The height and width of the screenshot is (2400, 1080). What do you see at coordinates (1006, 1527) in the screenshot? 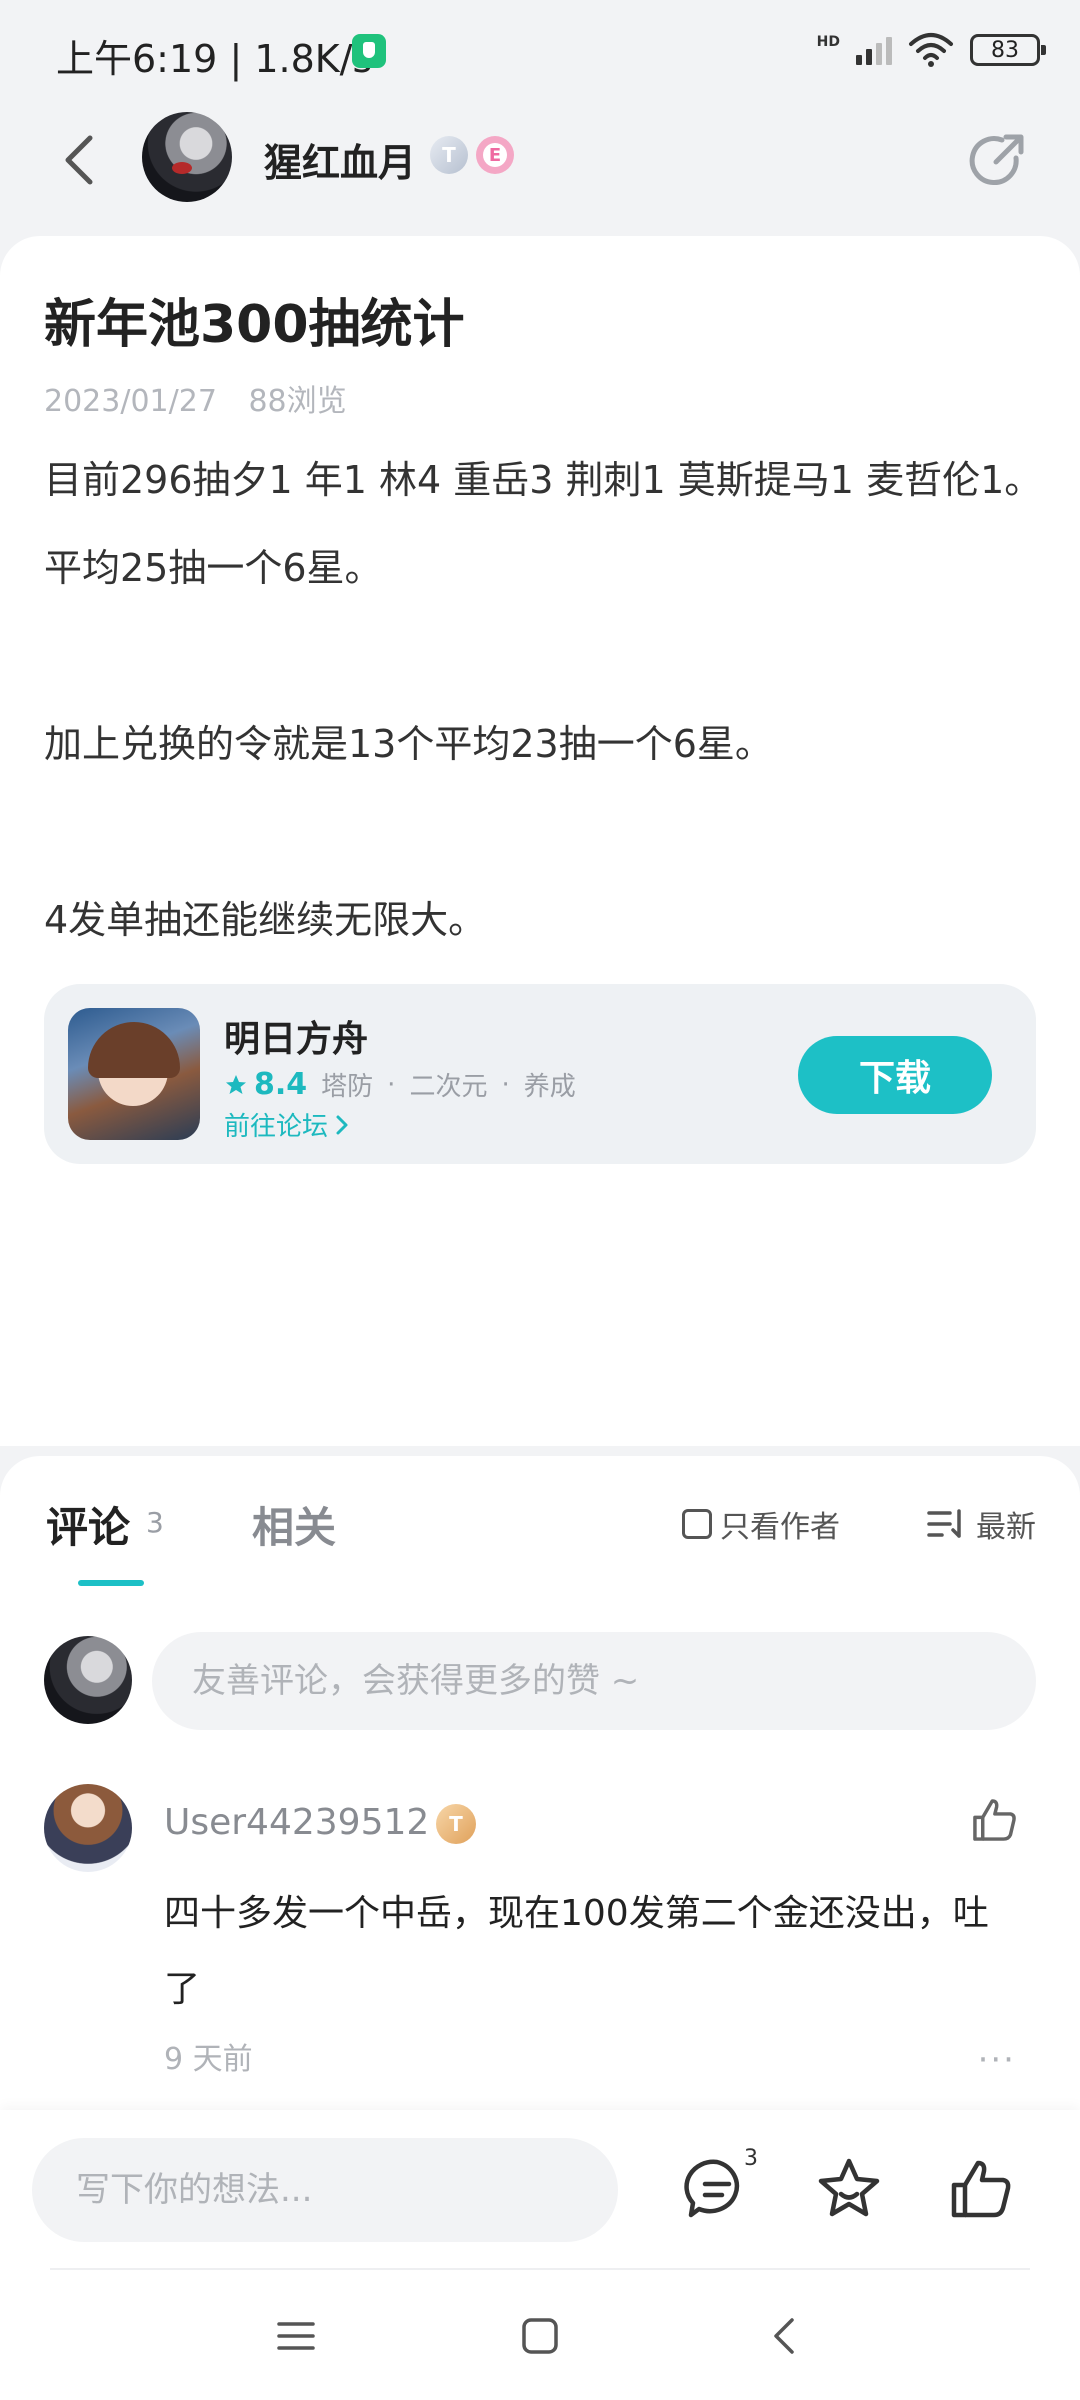
I see `sort-label: 最新` at bounding box center [1006, 1527].